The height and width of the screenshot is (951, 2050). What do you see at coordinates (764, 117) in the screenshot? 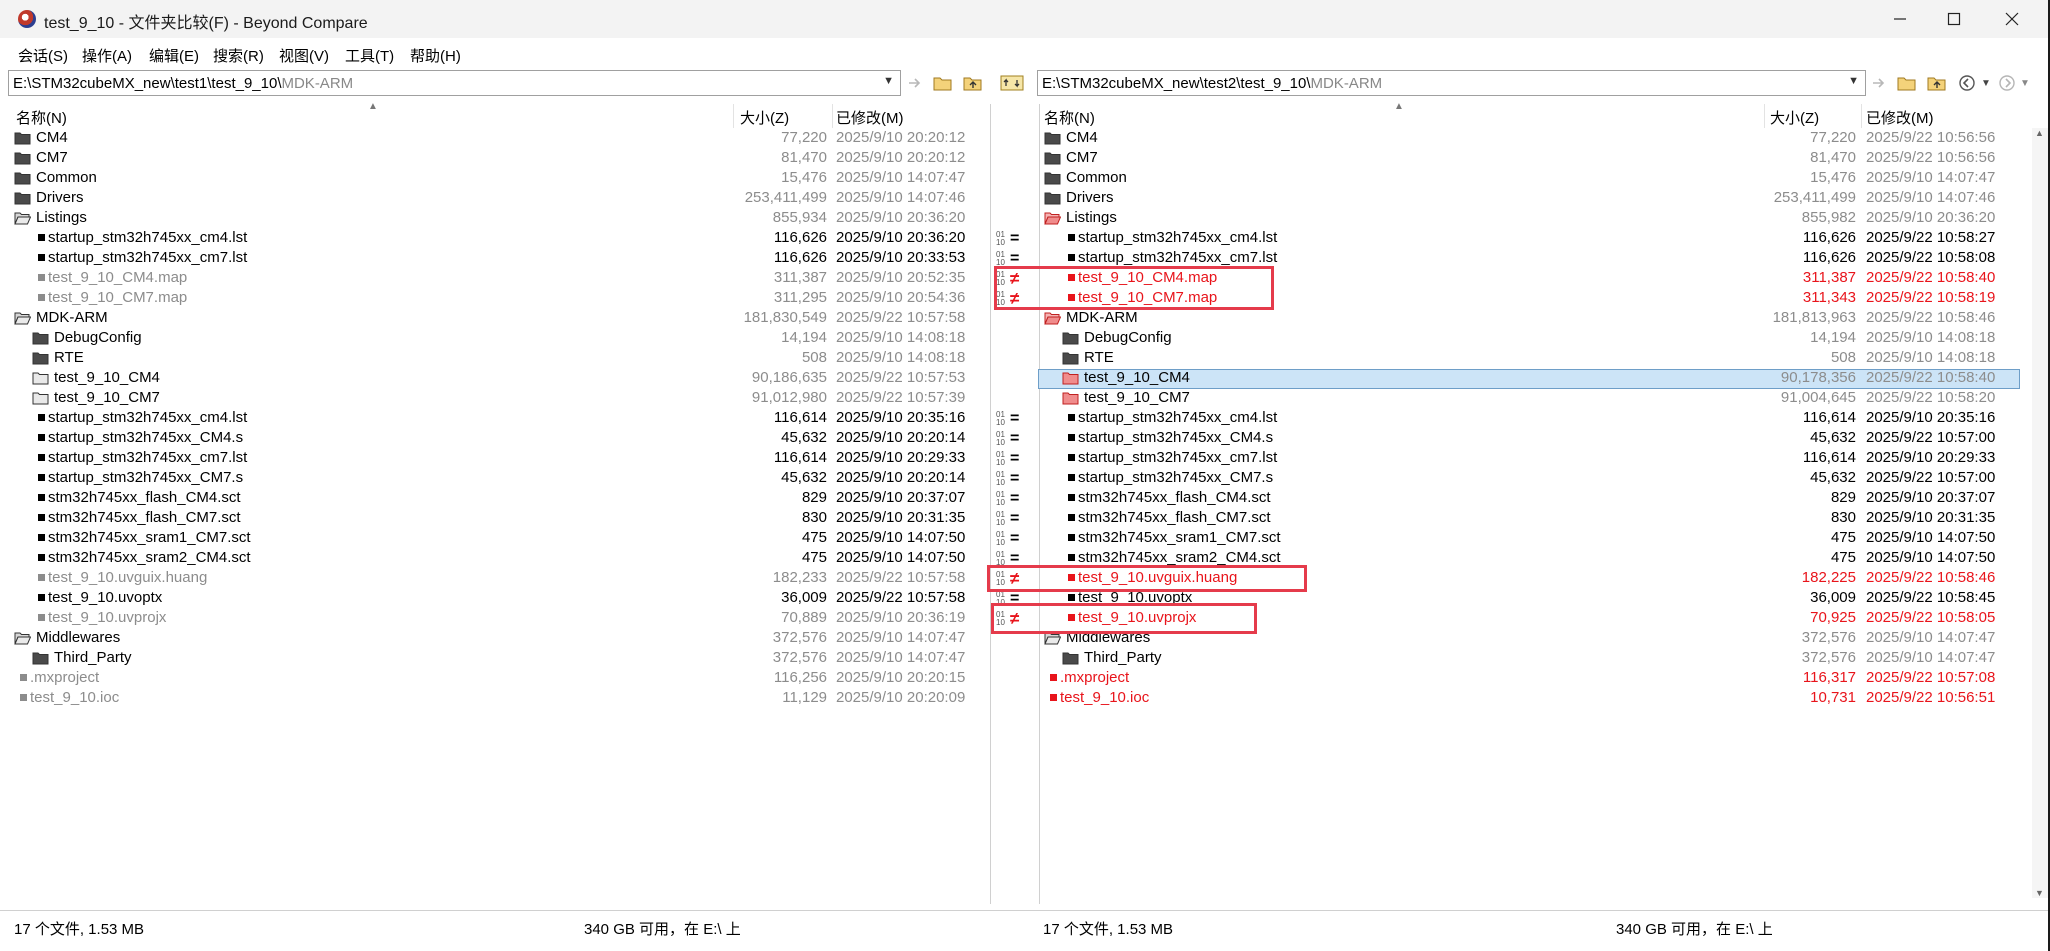
I see `left-header-size: 大小(Z)` at bounding box center [764, 117].